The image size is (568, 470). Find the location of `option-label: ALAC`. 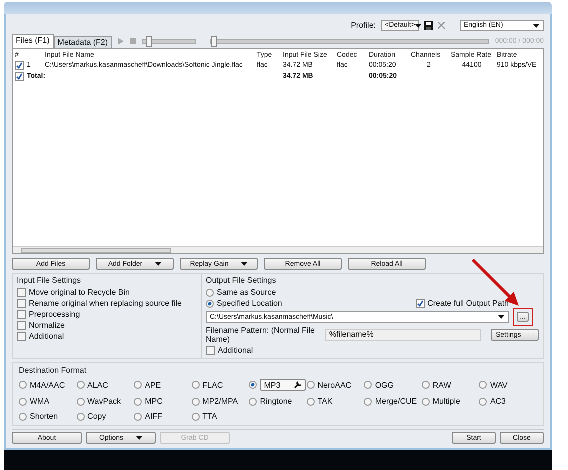

option-label: ALAC is located at coordinates (98, 385).